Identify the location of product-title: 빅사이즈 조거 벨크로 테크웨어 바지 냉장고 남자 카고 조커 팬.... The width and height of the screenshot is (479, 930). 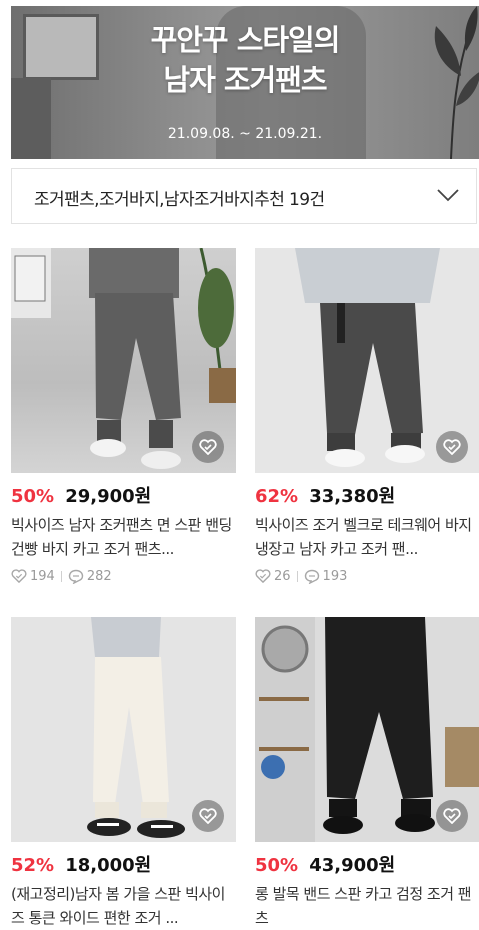
(367, 537).